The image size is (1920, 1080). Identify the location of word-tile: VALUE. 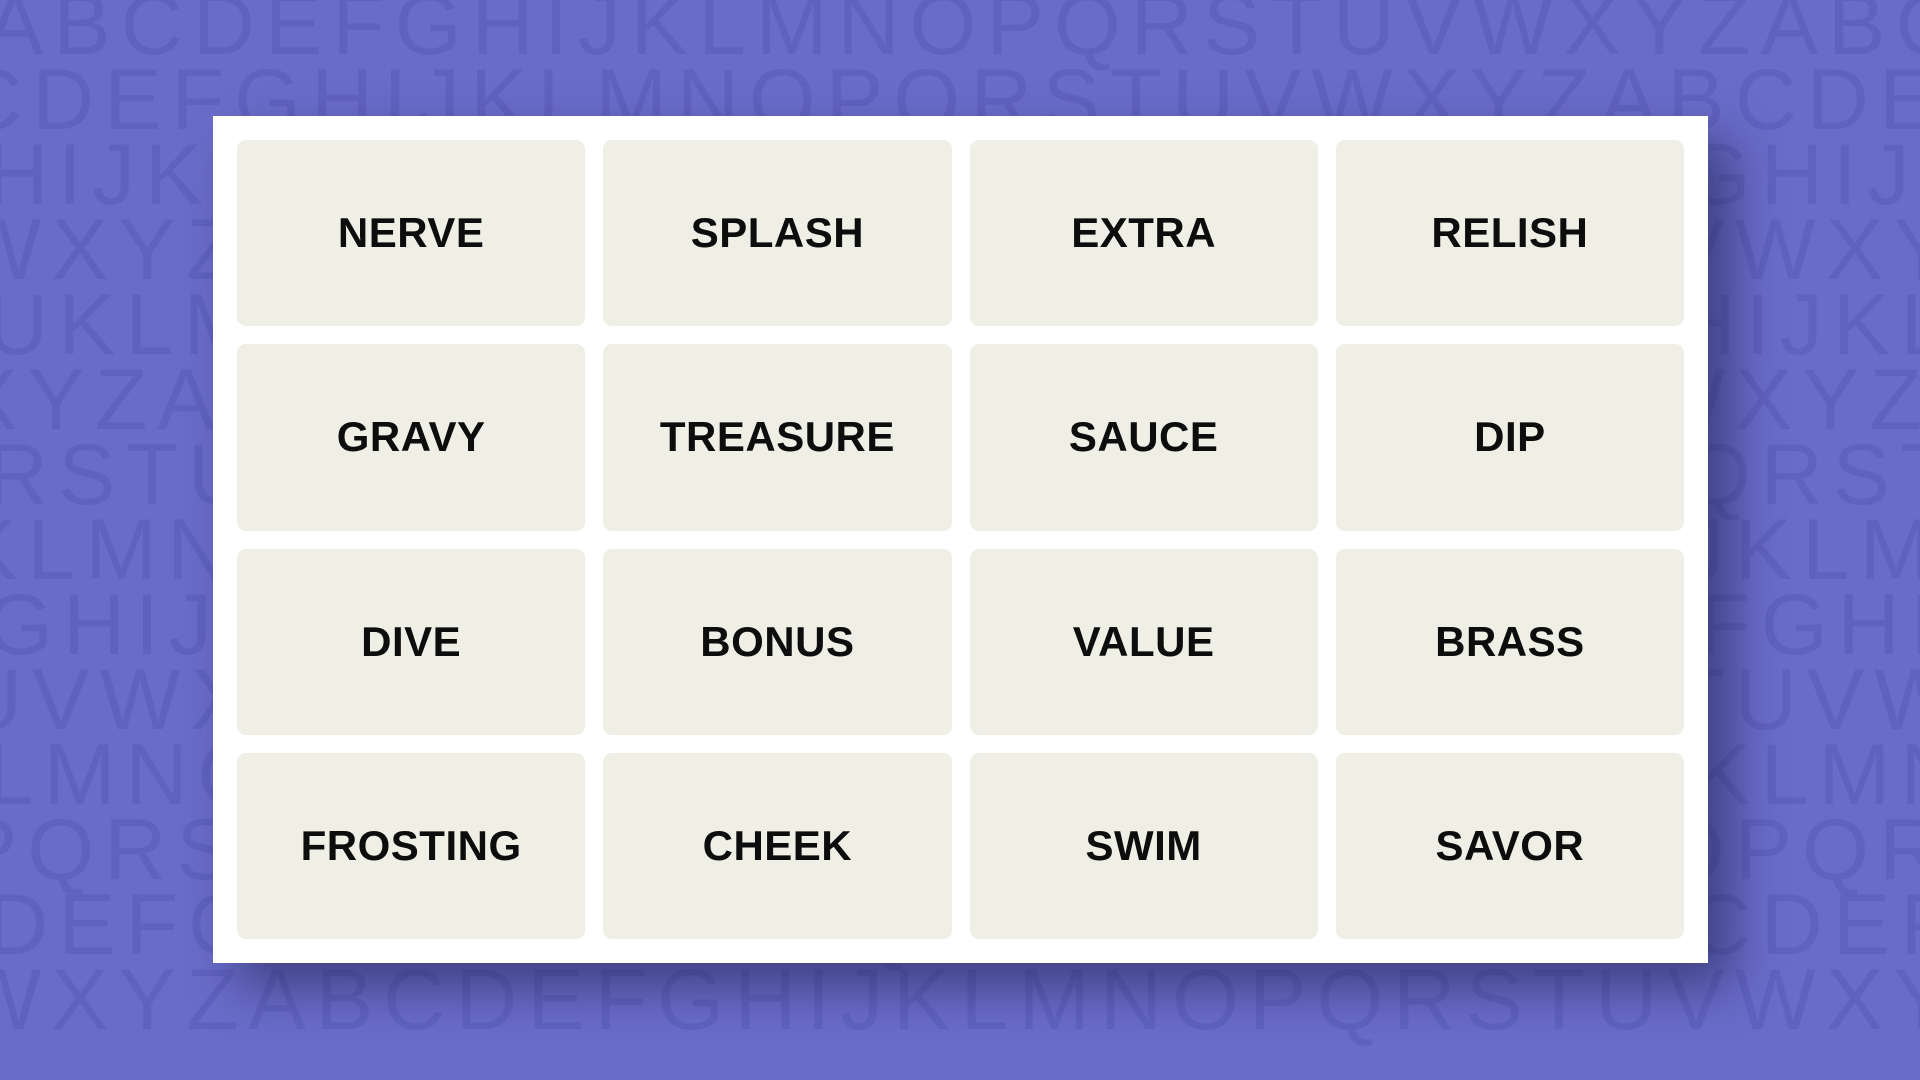
(1143, 641).